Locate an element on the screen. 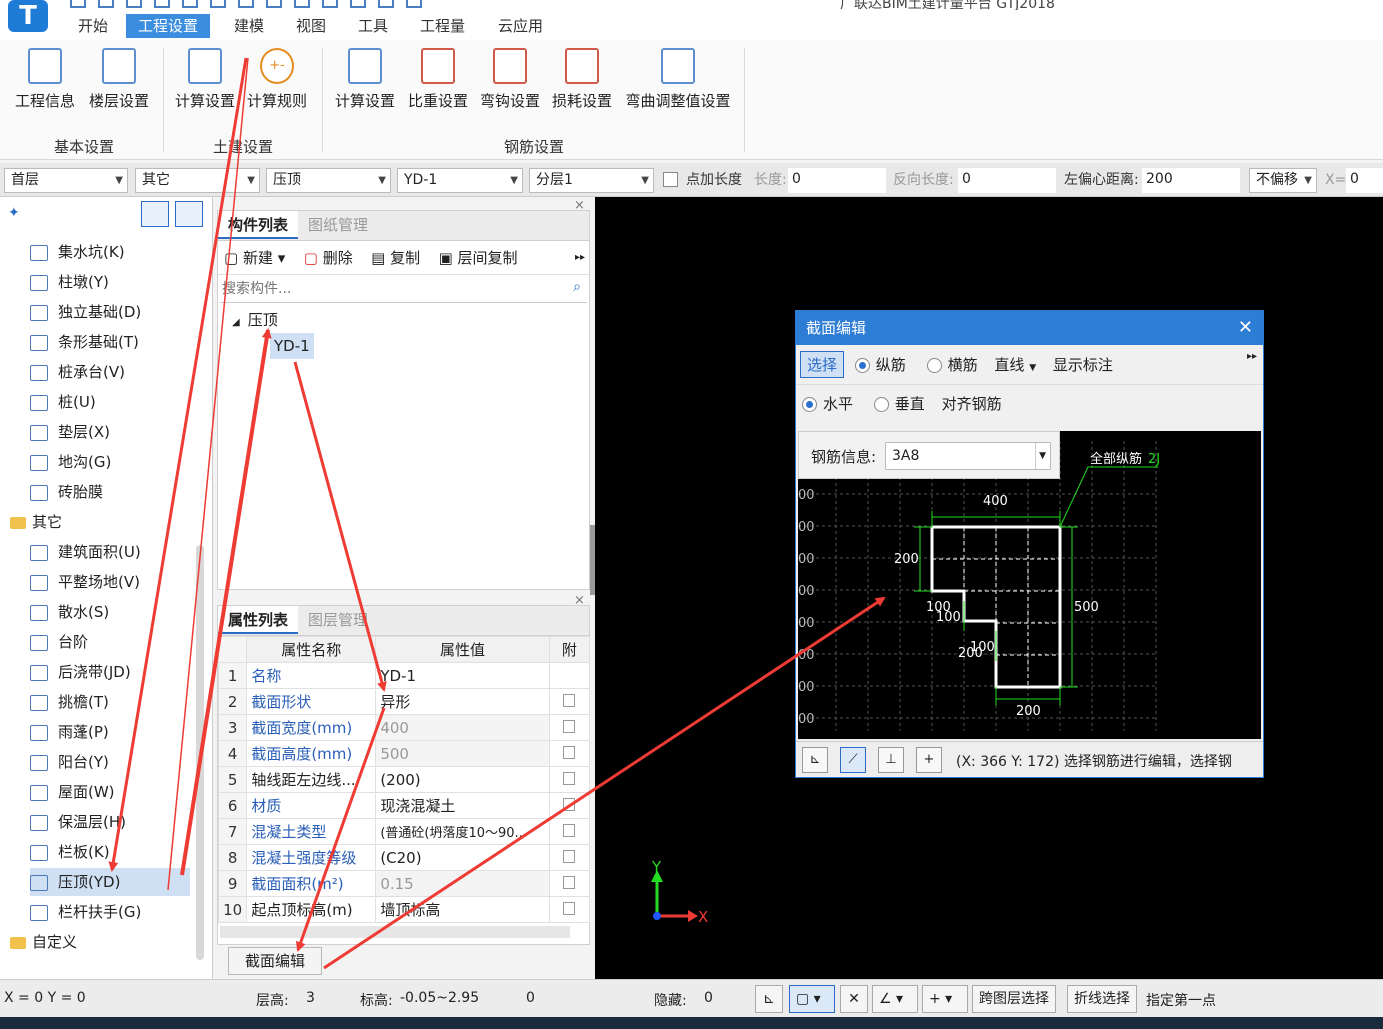 This screenshot has width=1383, height=1029. component-select: YD-1 ▼ is located at coordinates (460, 180).